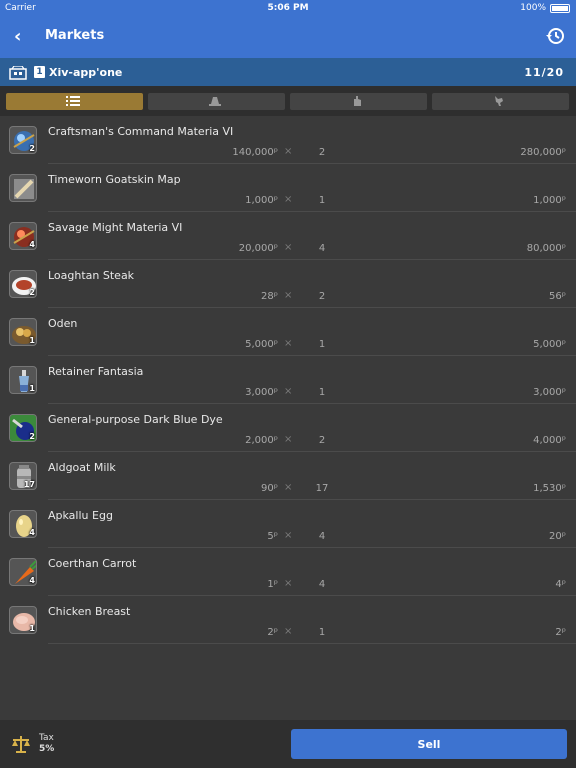  I want to click on total-price: 4,000ᵖ, so click(549, 440).